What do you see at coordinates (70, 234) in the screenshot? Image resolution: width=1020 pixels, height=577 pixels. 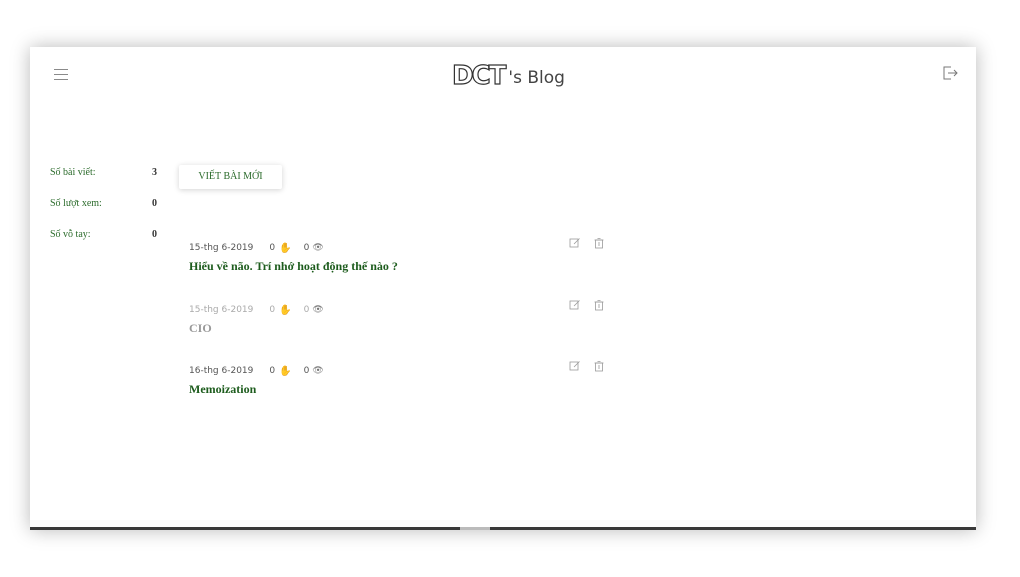 I see `stat-label: Số vỗ tay:` at bounding box center [70, 234].